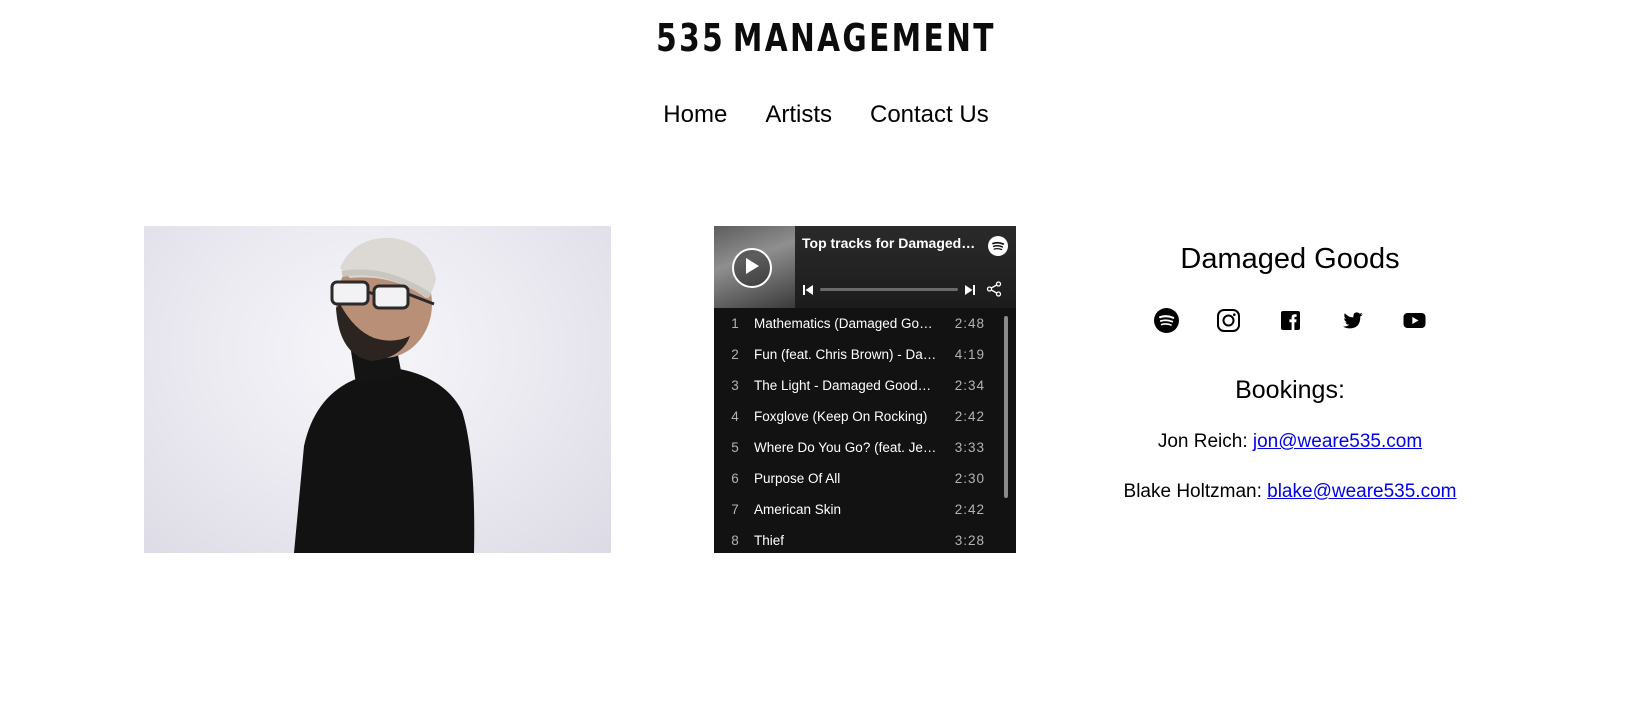 Image resolution: width=1652 pixels, height=702 pixels. I want to click on track-name: Mathematics (Damaged Goods Remix), so click(845, 323).